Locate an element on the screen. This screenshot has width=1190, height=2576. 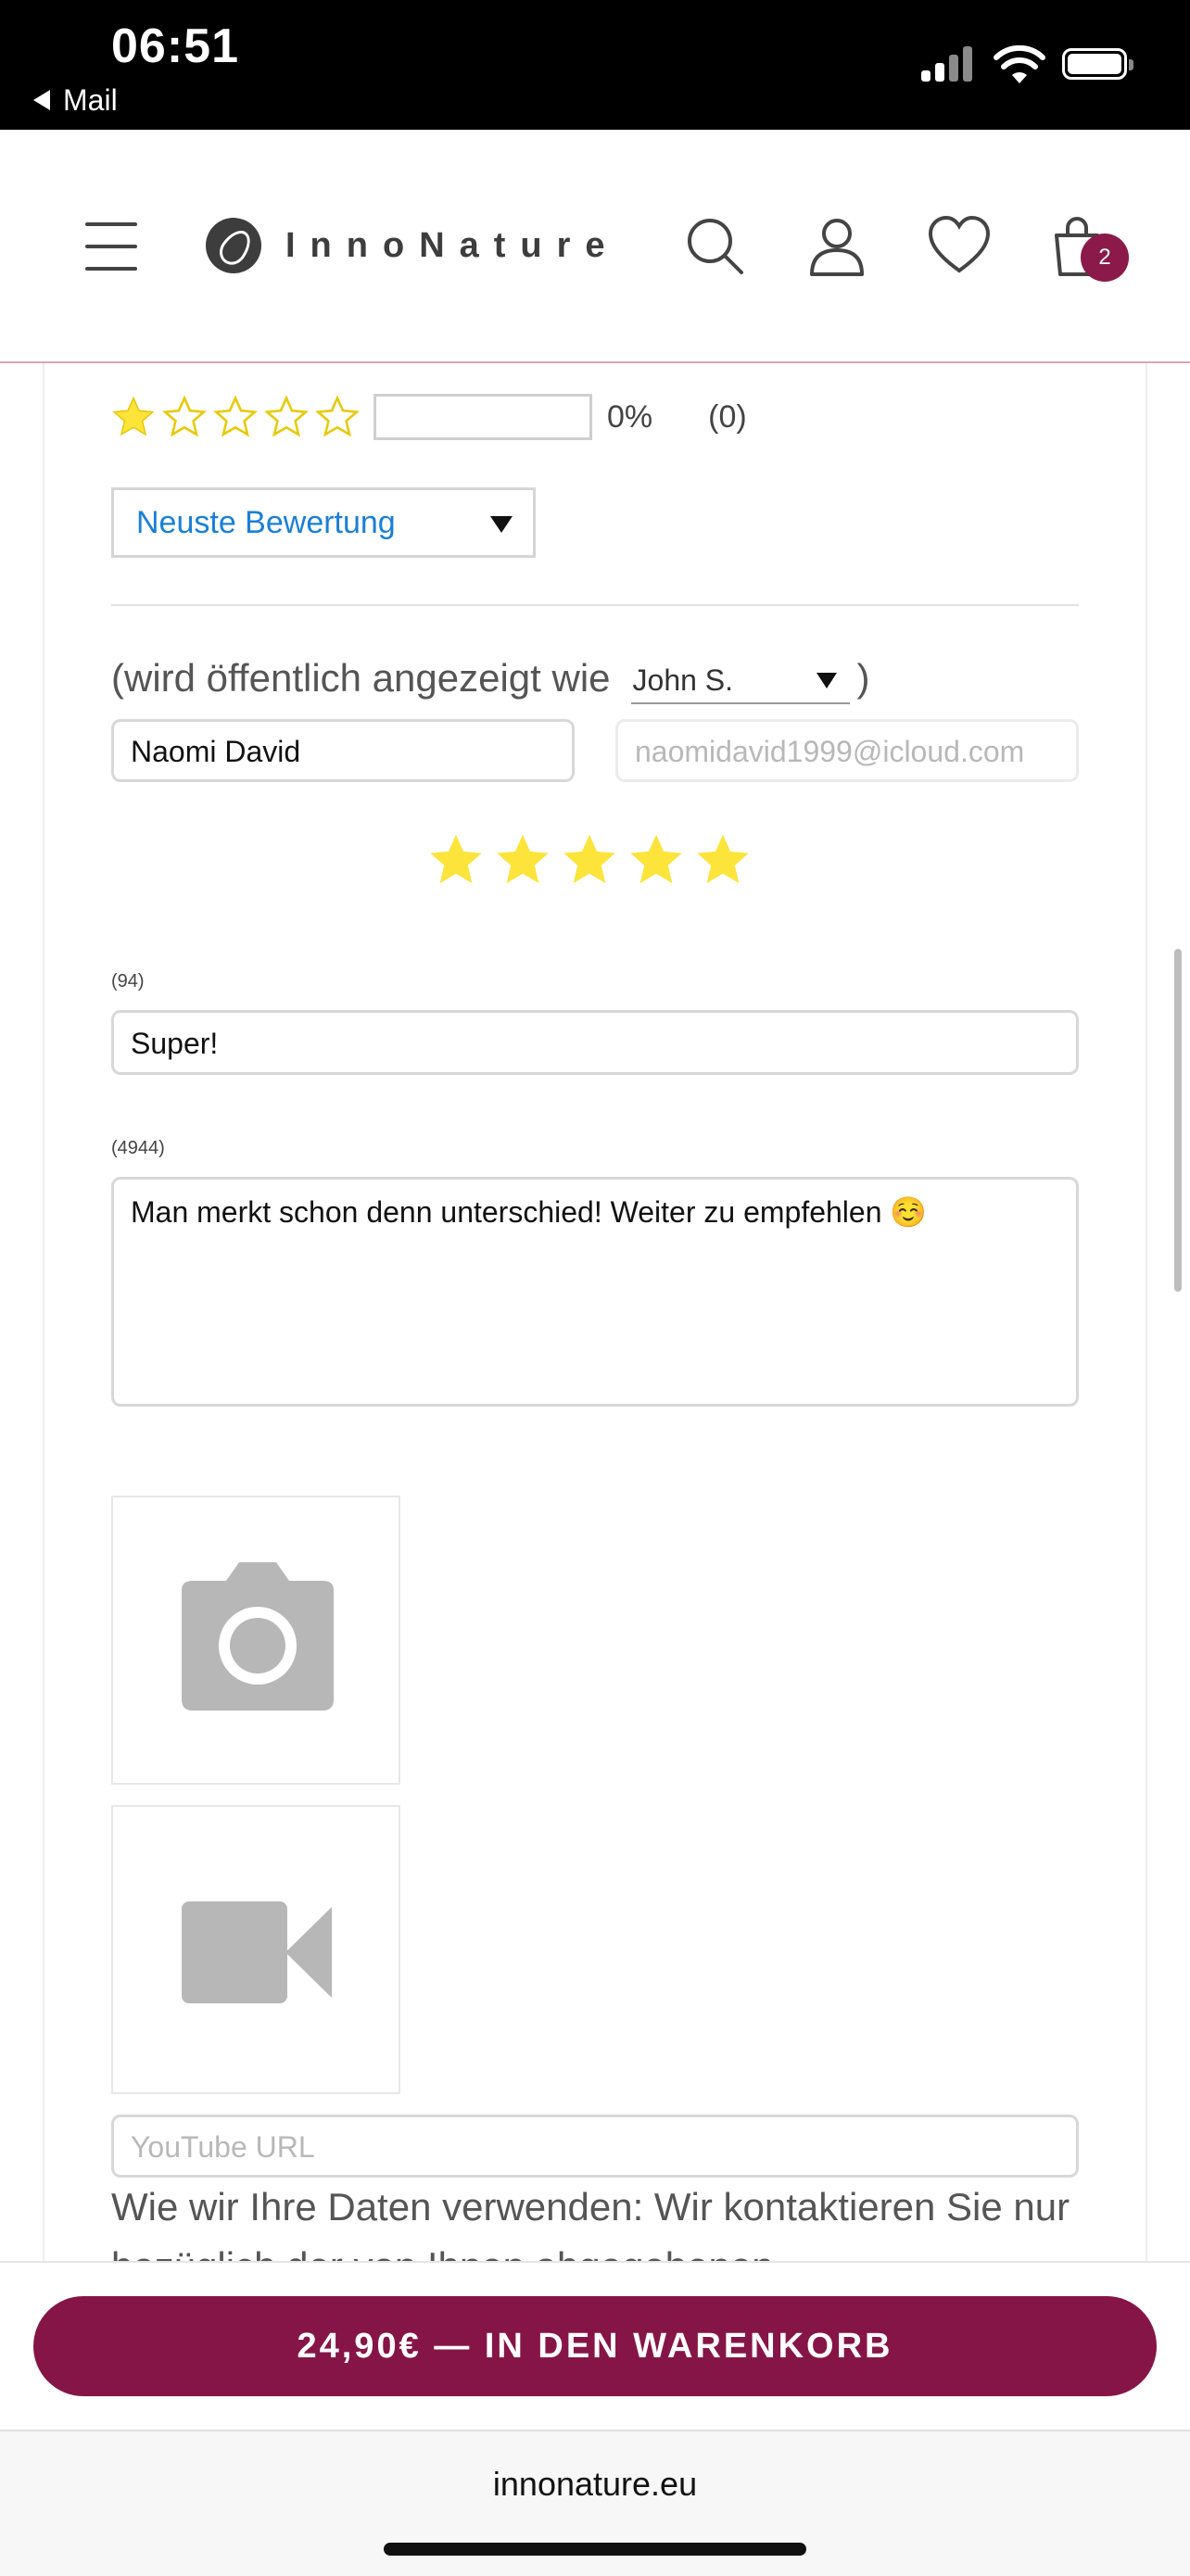
rating-percentage: 0% is located at coordinates (630, 416).